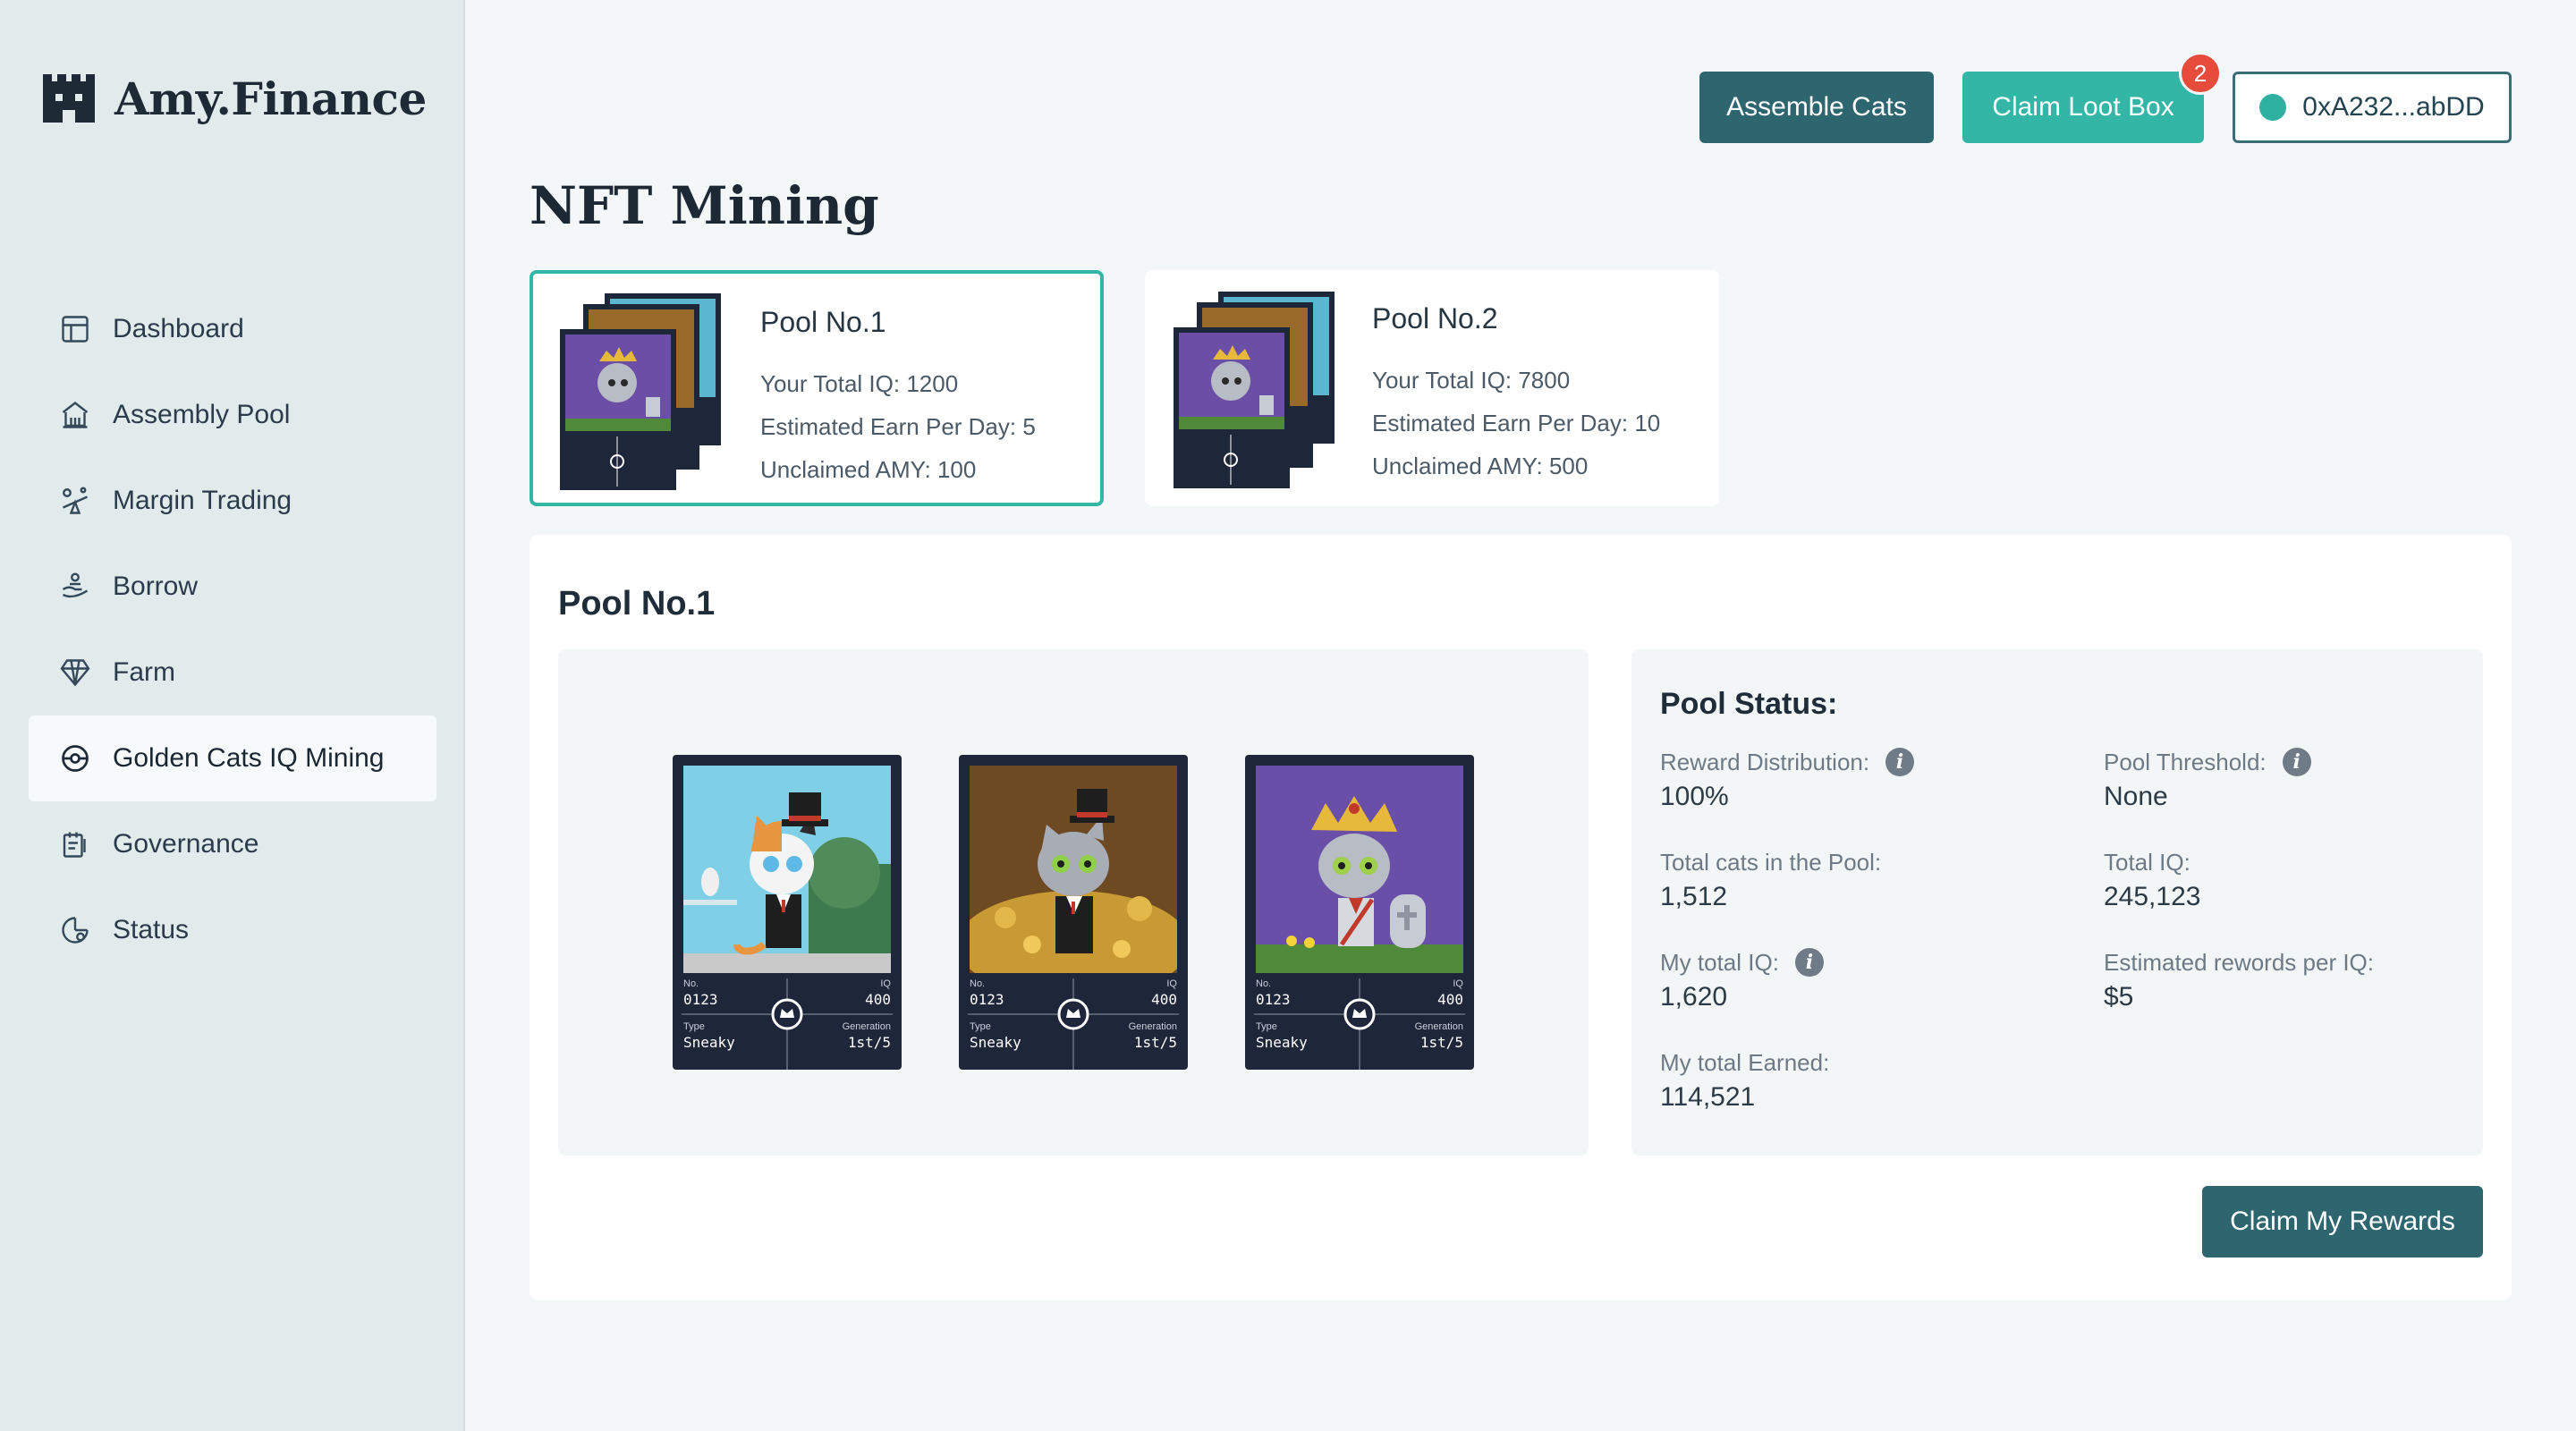 The image size is (2576, 1431). Describe the element at coordinates (1787, 779) in the screenshot. I see `stat-reward-distribution: Reward Distribution: i 100%` at that location.